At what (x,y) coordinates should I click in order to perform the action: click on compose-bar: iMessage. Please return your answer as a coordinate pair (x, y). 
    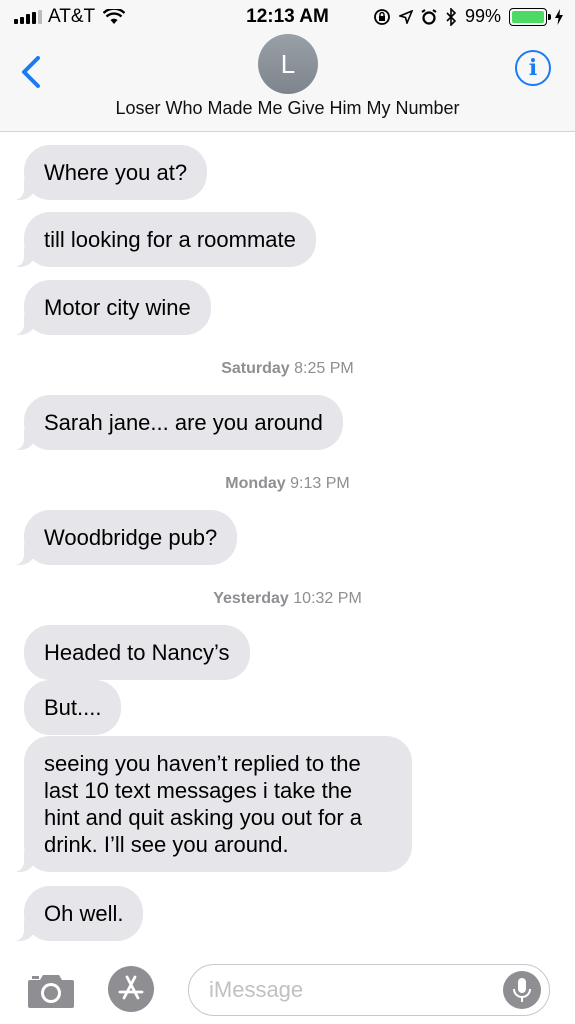
    Looking at the image, I should click on (287, 988).